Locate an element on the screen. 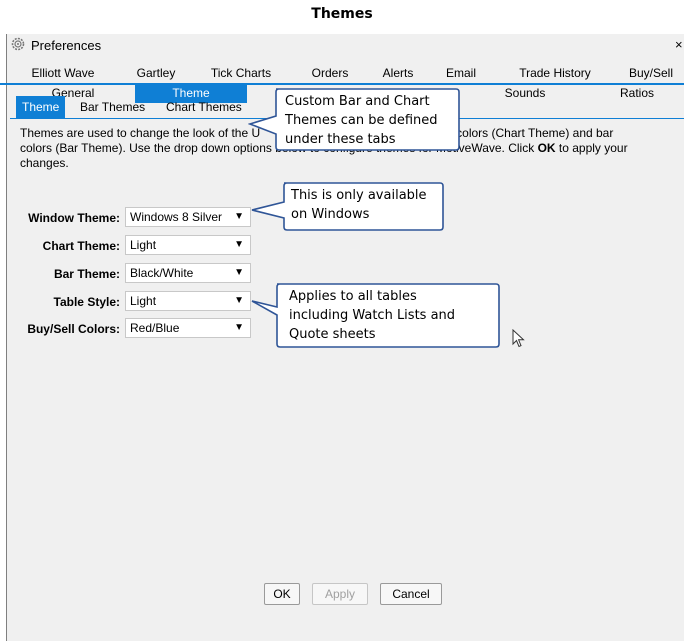  tab-orders: Orders is located at coordinates (330, 73).